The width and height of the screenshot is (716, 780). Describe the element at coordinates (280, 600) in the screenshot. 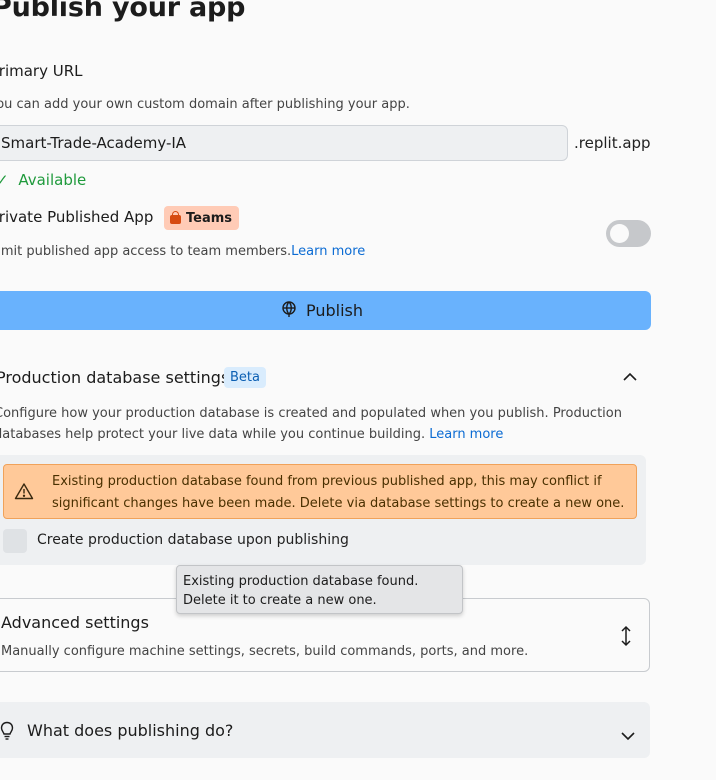

I see `tooltip-line2: Delete it to create a new one.` at that location.